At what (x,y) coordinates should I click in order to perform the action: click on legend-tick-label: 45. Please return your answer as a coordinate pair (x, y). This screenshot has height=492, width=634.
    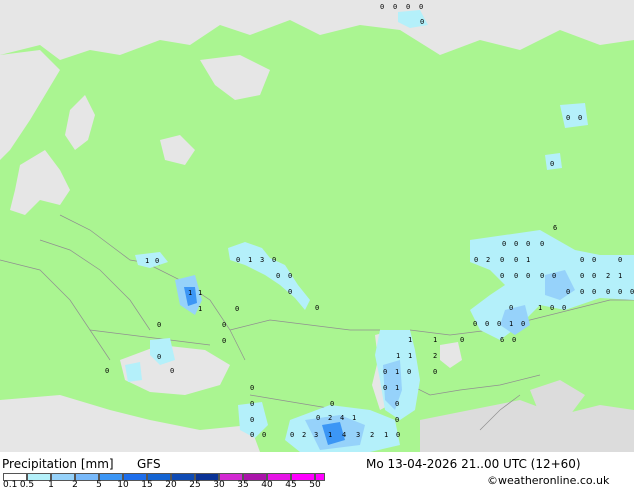
    Looking at the image, I should click on (291, 485).